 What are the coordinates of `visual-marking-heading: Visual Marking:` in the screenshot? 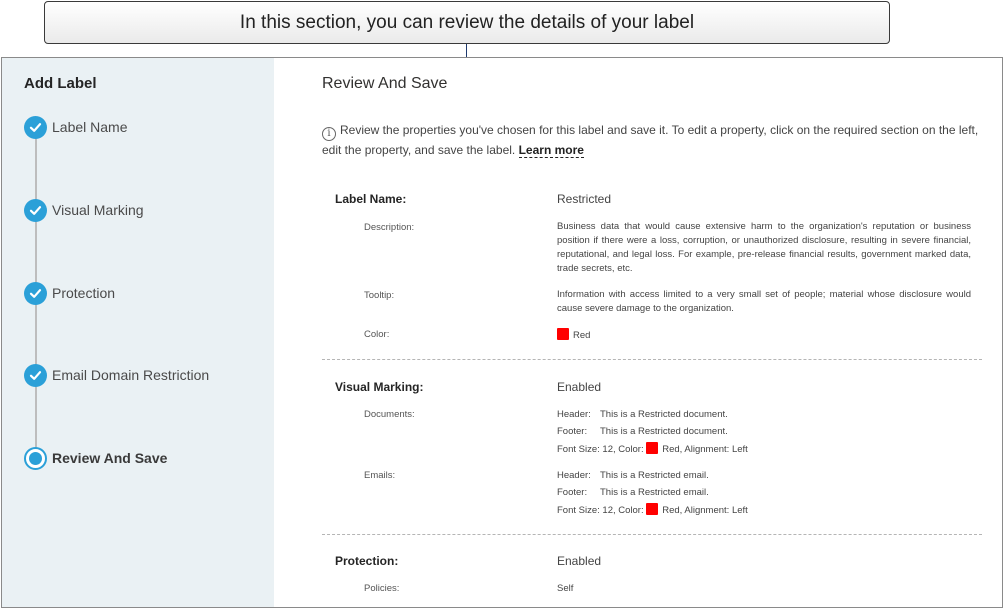 It's located at (379, 387).